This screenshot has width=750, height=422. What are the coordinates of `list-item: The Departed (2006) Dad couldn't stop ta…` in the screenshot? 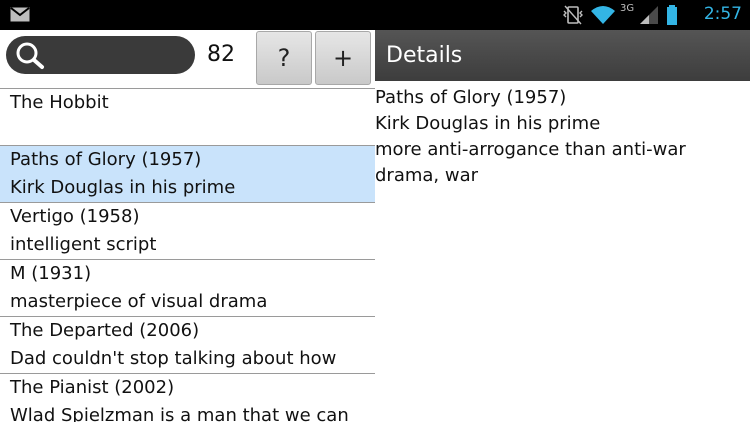 It's located at (187, 344).